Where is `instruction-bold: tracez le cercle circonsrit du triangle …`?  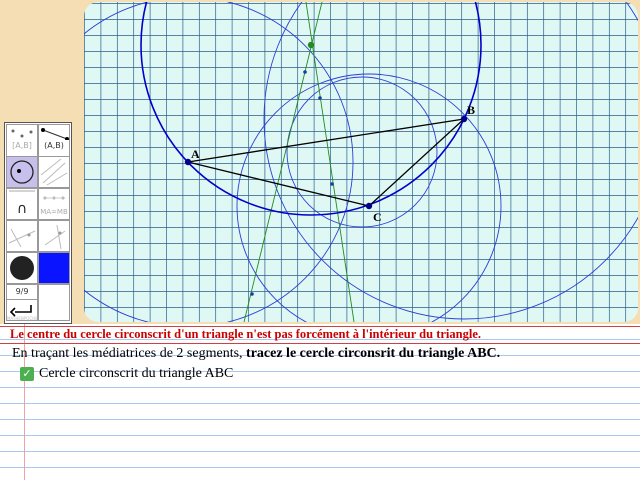 instruction-bold: tracez le cercle circonsrit du triangle … is located at coordinates (373, 353).